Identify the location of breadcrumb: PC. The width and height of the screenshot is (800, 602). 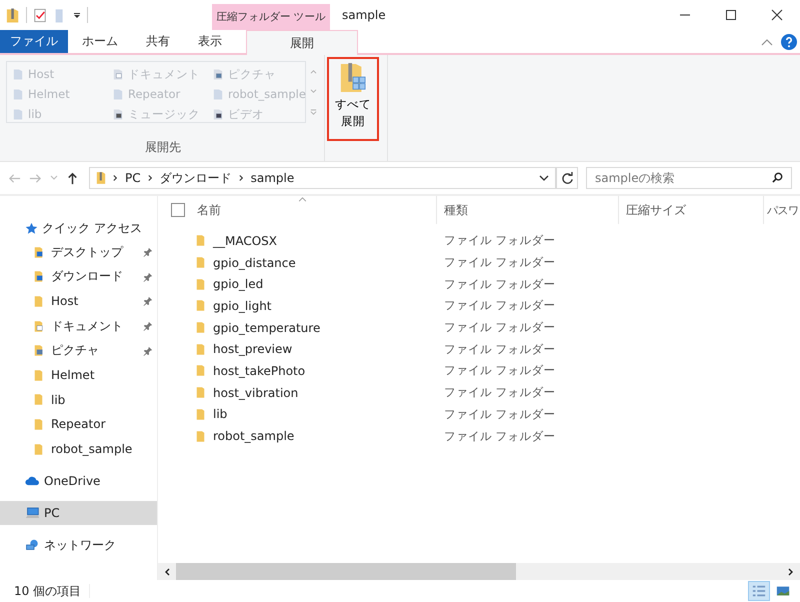
(133, 178).